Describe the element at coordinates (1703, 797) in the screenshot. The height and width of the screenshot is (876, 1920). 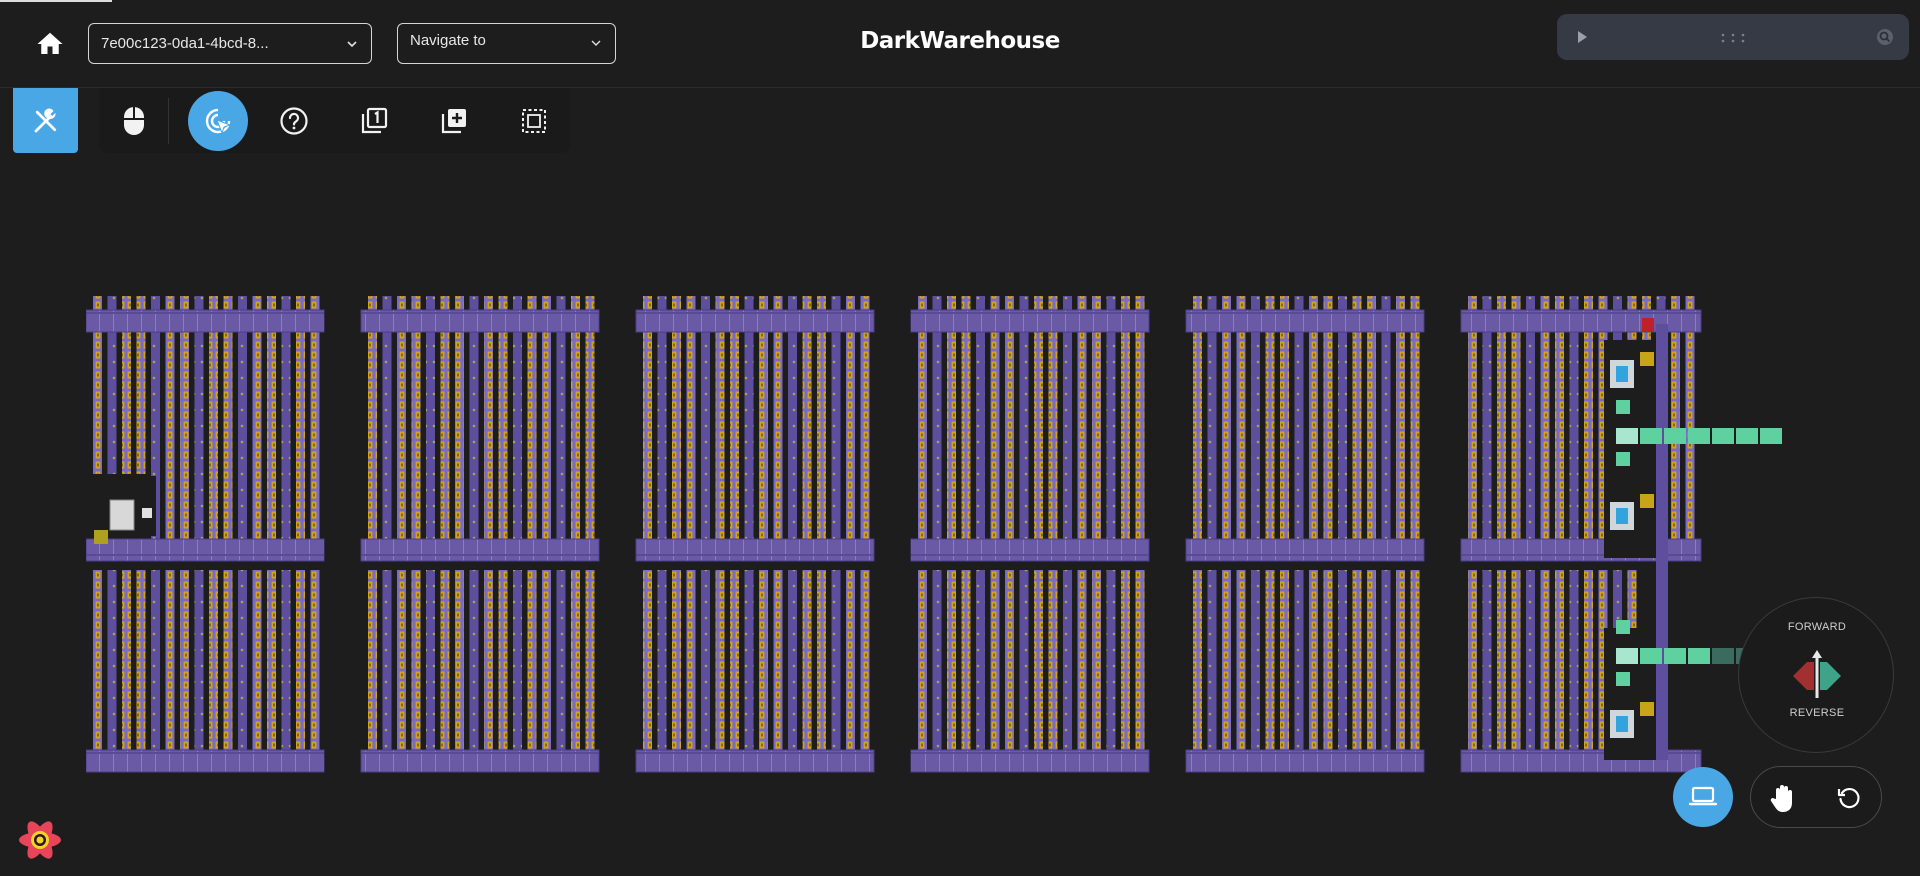
I see `view-mode-button` at that location.